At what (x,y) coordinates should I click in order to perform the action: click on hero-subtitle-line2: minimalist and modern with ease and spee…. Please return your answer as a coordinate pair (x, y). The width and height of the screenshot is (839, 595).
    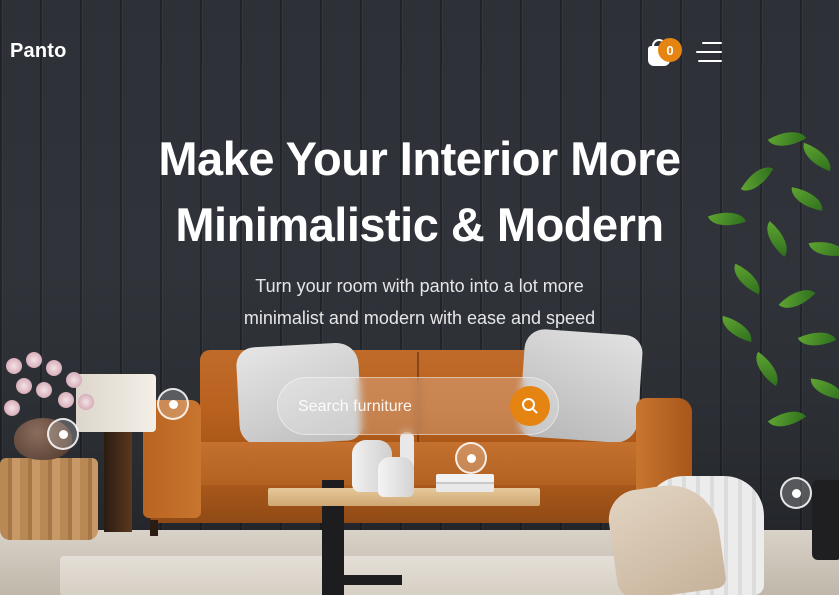
    Looking at the image, I should click on (419, 318).